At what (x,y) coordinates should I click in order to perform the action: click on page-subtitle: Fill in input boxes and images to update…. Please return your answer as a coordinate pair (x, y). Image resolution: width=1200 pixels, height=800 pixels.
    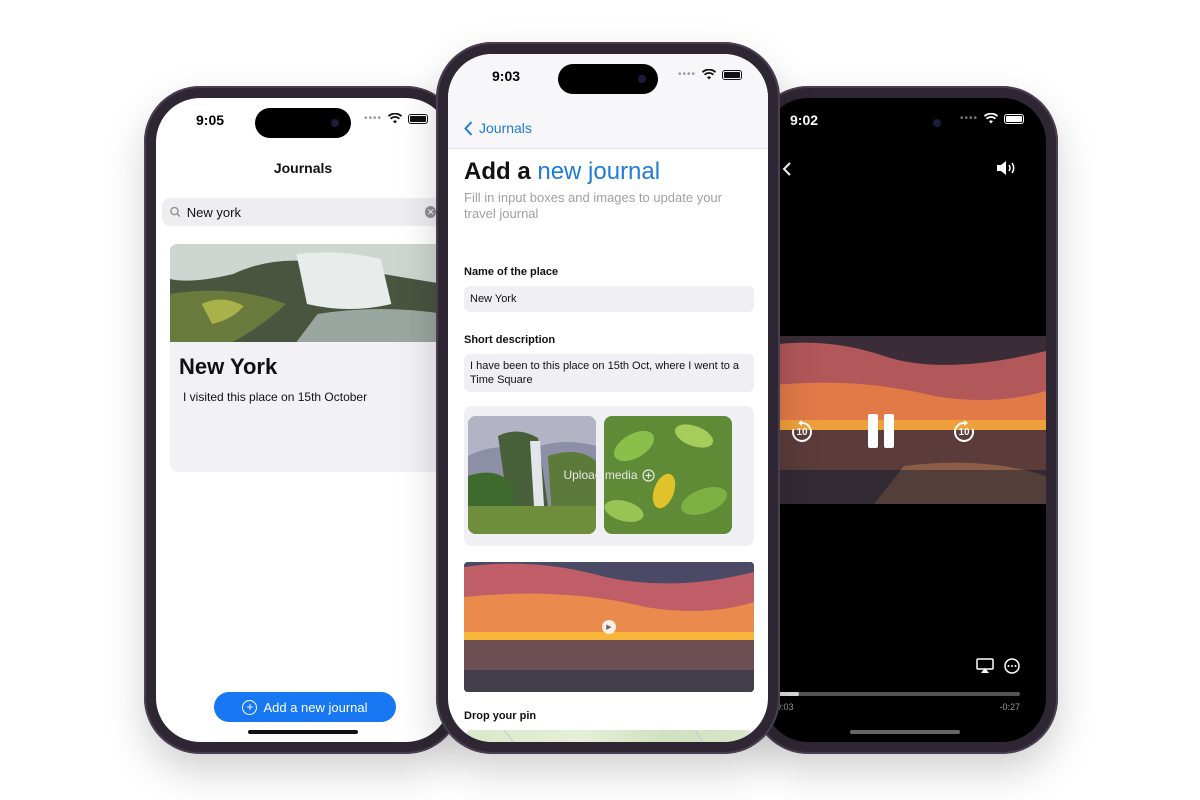
    Looking at the image, I should click on (593, 205).